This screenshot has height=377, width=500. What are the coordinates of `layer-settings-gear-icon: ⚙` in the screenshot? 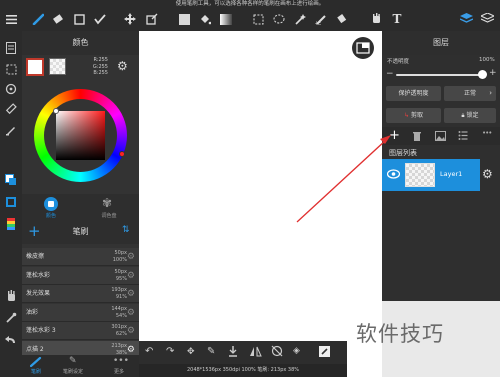 It's located at (487, 174).